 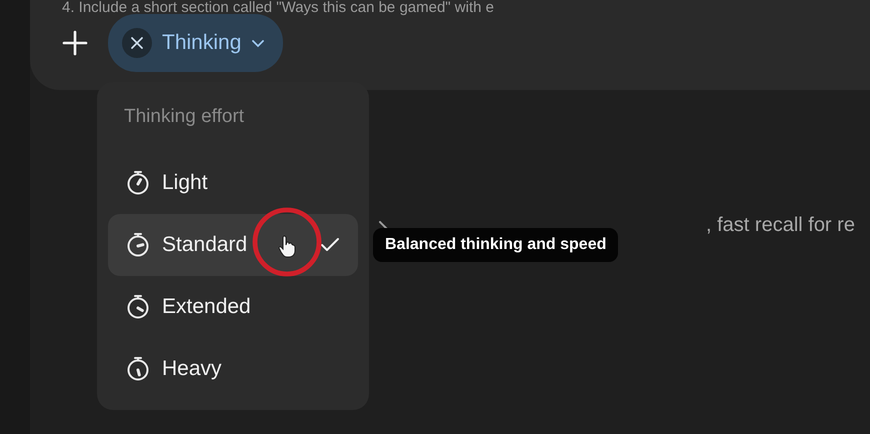 What do you see at coordinates (278, 8) in the screenshot?
I see `prompt-text: 4. Include a short section called "Ways this can be gamed" with e` at bounding box center [278, 8].